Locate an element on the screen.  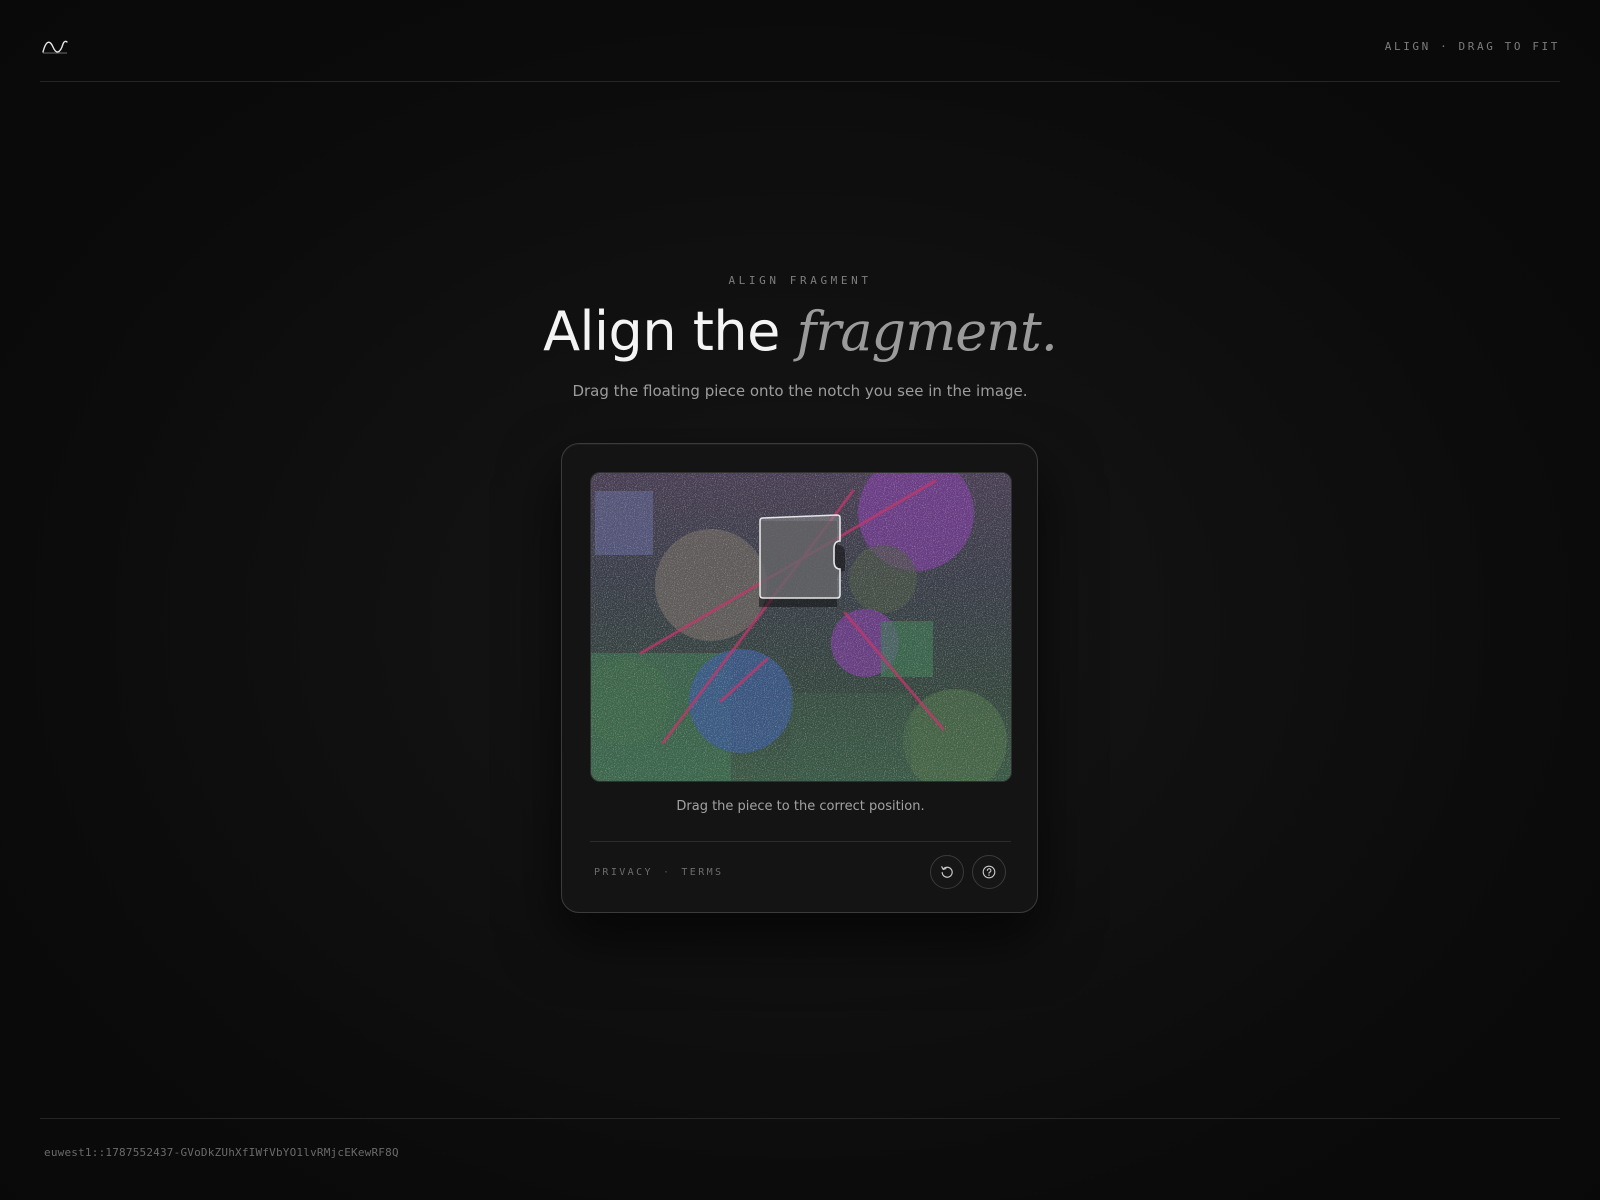
card-divider is located at coordinates (800, 841).